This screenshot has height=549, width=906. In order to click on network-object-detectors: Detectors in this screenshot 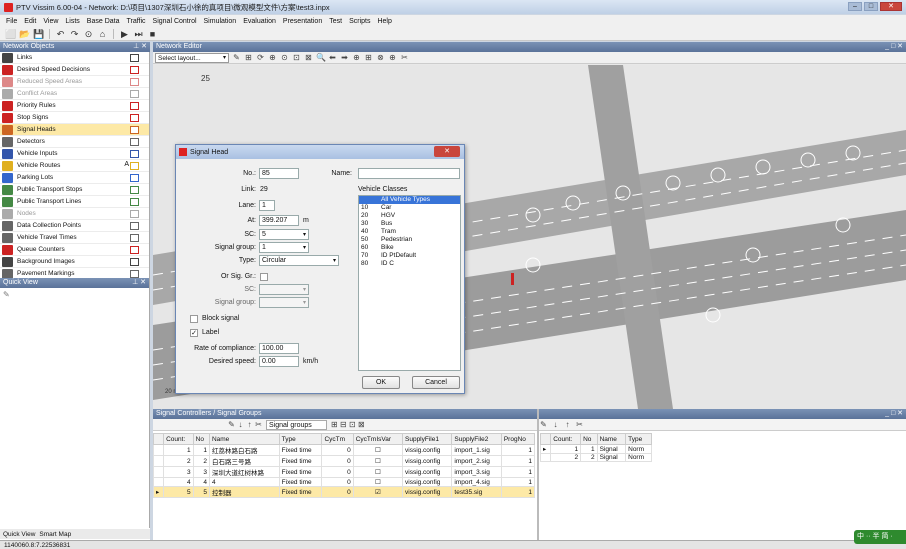, I will do `click(74, 142)`.